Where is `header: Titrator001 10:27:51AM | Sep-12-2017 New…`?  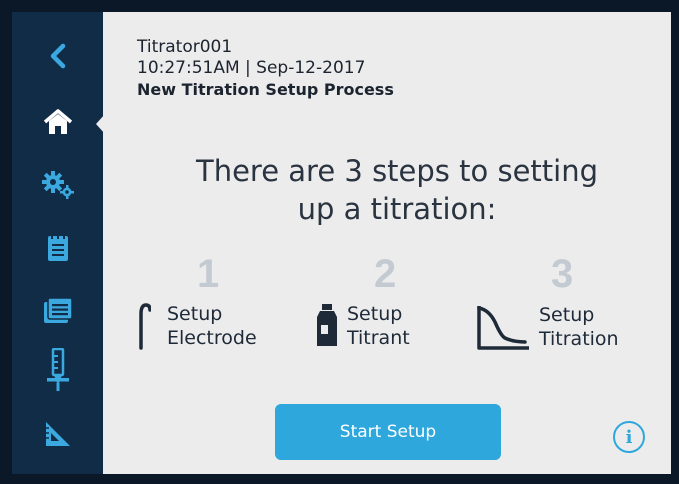
header: Titrator001 10:27:51AM | Sep-12-2017 New… is located at coordinates (265, 69).